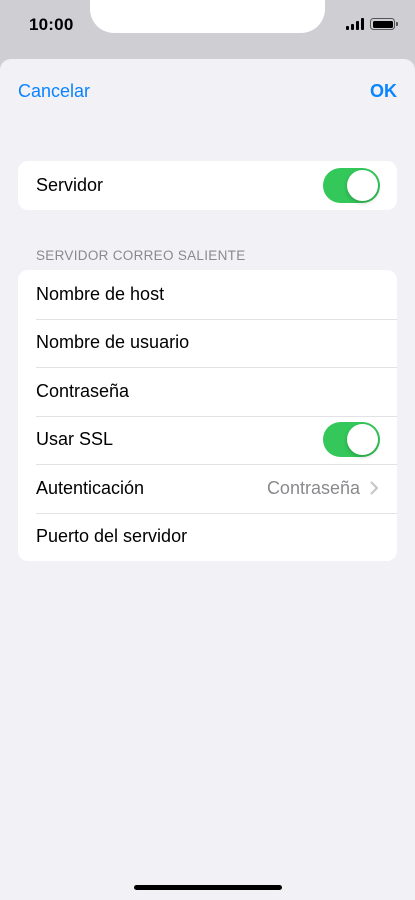 This screenshot has width=415, height=900. I want to click on chevron-right-icon, so click(374, 488).